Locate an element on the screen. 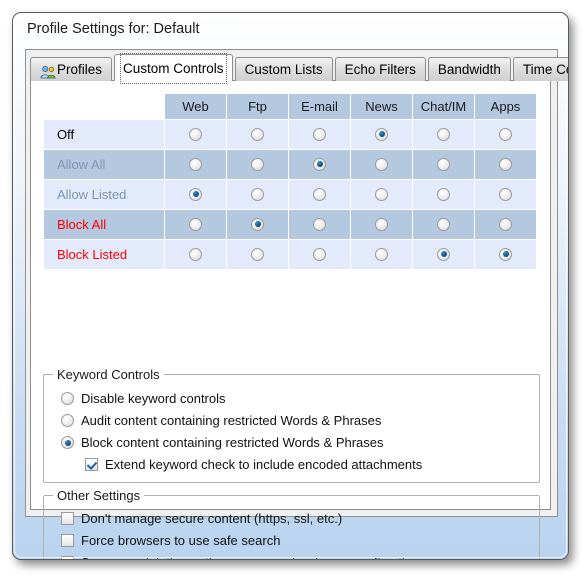  radio-block-all-chat-im is located at coordinates (443, 224).